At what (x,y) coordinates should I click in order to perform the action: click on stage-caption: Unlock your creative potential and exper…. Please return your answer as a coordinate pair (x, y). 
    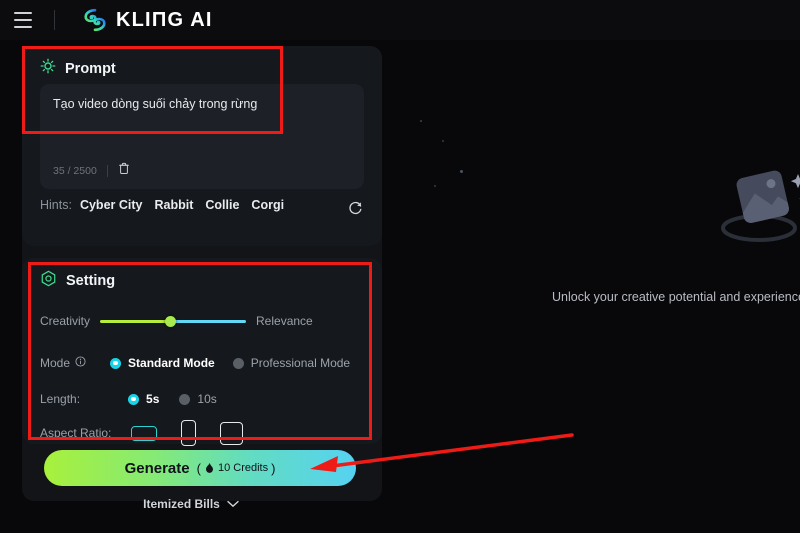
    Looking at the image, I should click on (676, 297).